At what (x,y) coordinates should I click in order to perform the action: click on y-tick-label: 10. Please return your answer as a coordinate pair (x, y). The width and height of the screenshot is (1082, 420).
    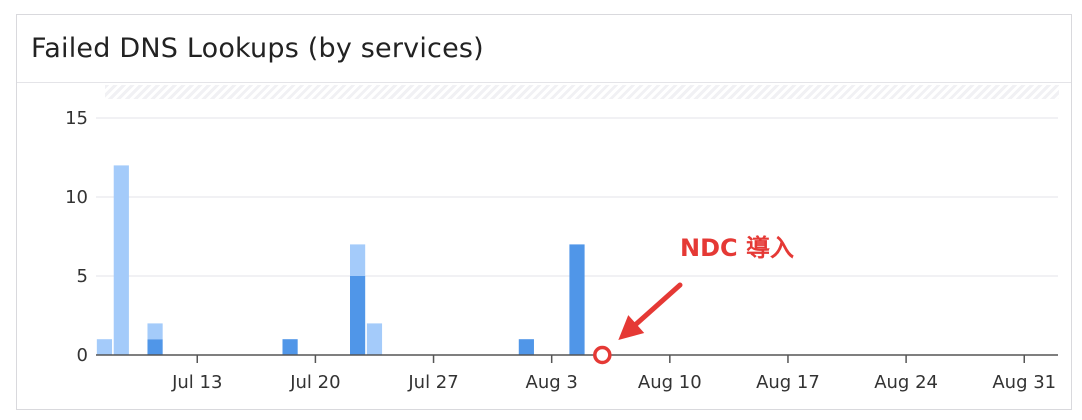
    Looking at the image, I should click on (76, 197).